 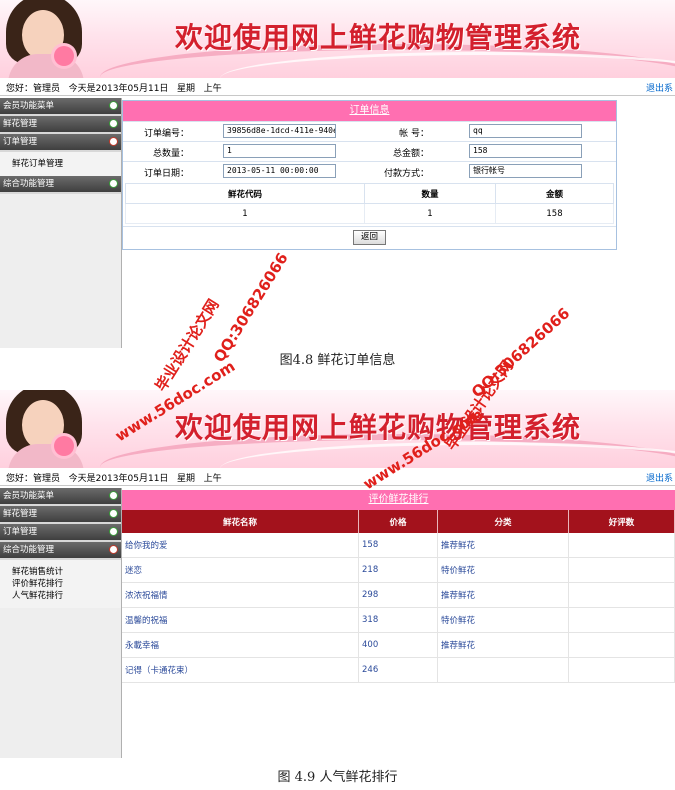 I want to click on form-row: 订单编号： 39856d8e-1dcd-411e-940e 帐 号： qq, so click(x=369, y=131).